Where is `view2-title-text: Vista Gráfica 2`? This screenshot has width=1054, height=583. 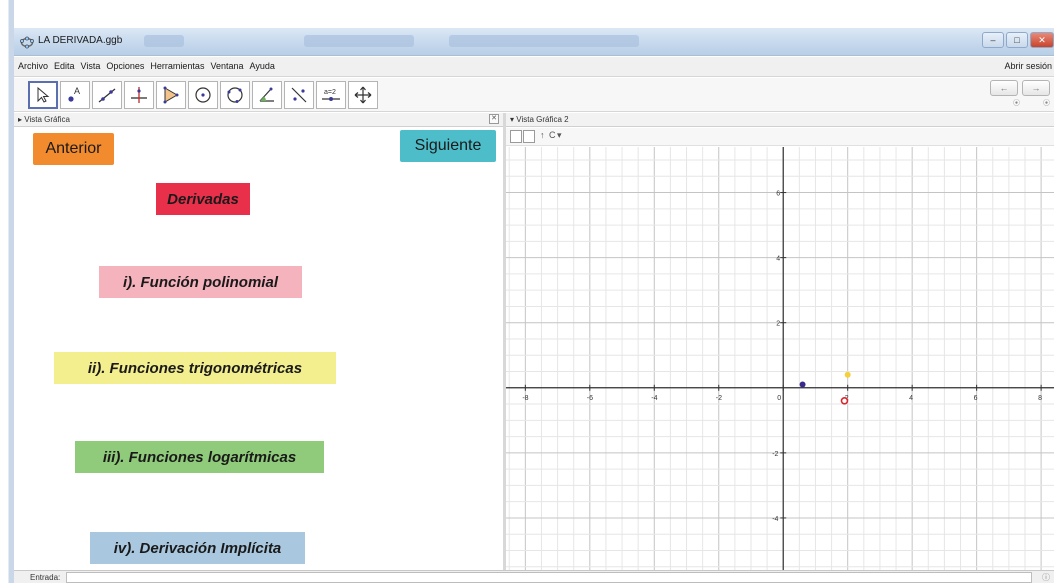 view2-title-text: Vista Gráfica 2 is located at coordinates (542, 119).